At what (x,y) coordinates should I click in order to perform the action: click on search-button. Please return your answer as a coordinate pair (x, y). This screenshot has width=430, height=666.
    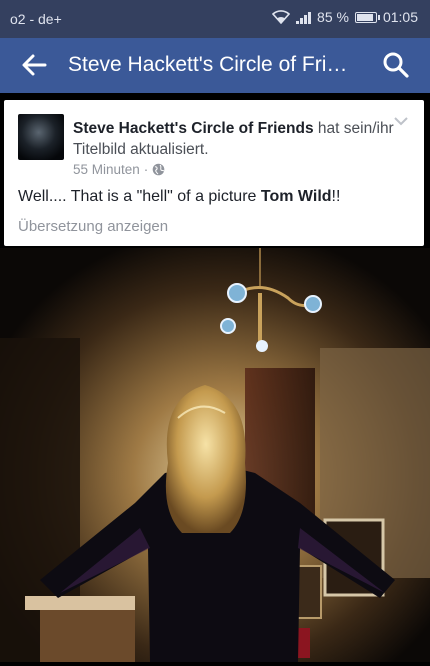
    Looking at the image, I should click on (396, 65).